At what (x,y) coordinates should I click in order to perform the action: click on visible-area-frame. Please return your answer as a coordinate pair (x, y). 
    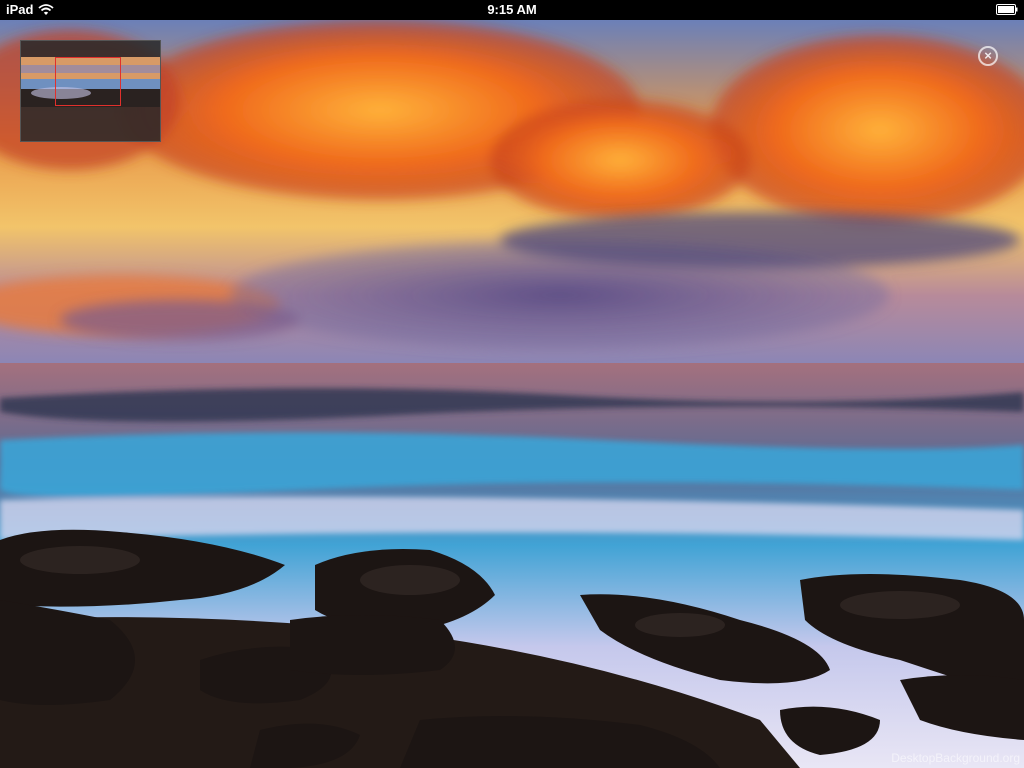
    Looking at the image, I should click on (88, 81).